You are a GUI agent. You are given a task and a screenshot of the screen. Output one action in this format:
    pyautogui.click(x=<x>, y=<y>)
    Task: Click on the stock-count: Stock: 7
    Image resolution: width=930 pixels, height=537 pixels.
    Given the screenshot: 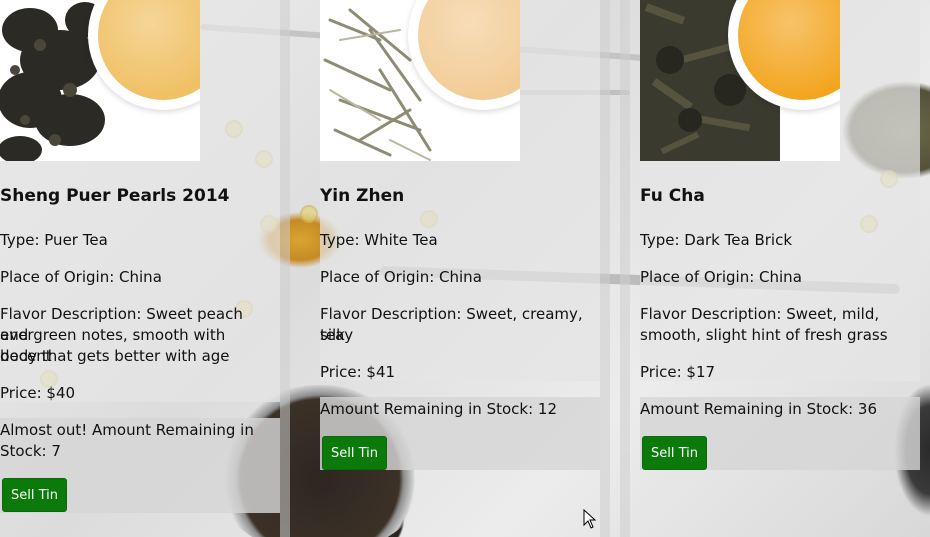 What is the action you would take?
    pyautogui.click(x=30, y=451)
    